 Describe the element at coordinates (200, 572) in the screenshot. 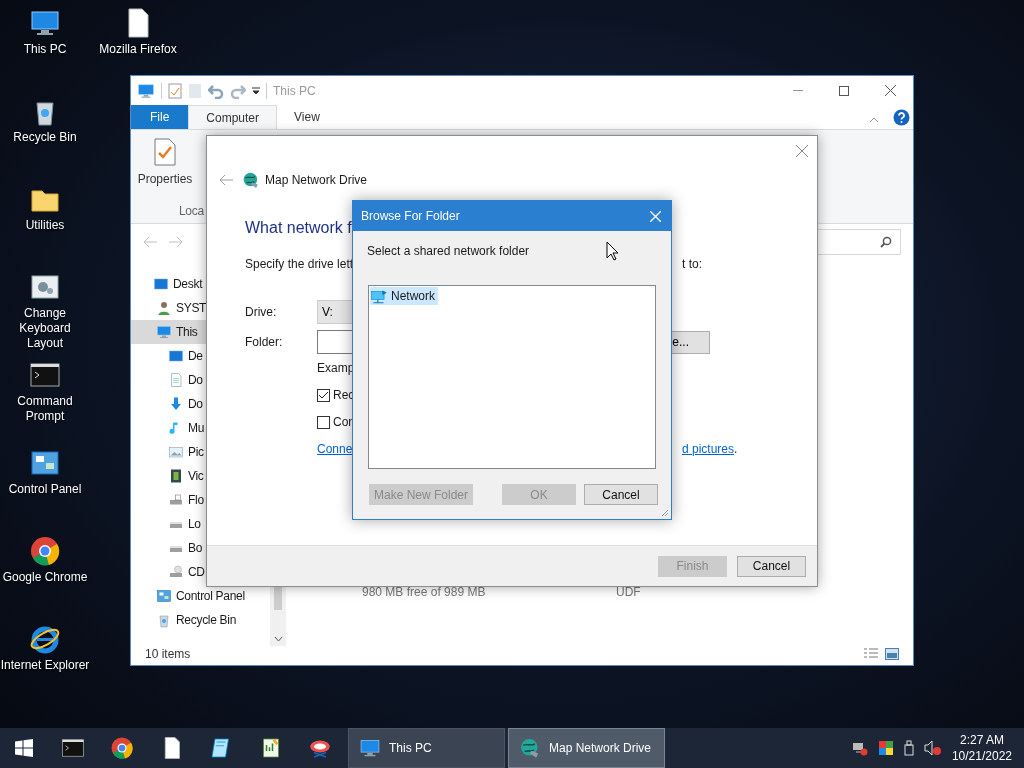

I see `nav-item: CD` at that location.